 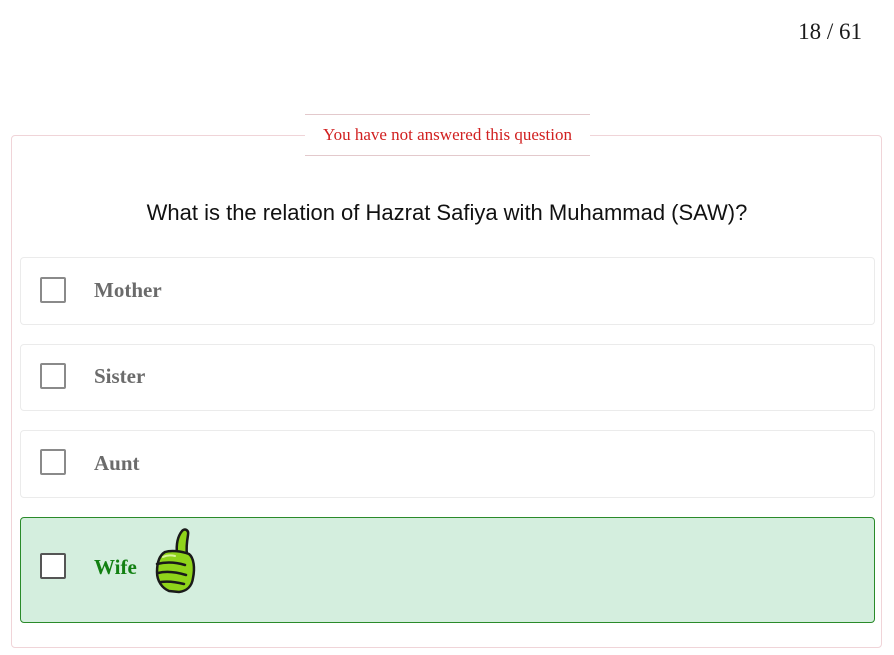 I want to click on thumbs-up-icon, so click(x=175, y=561).